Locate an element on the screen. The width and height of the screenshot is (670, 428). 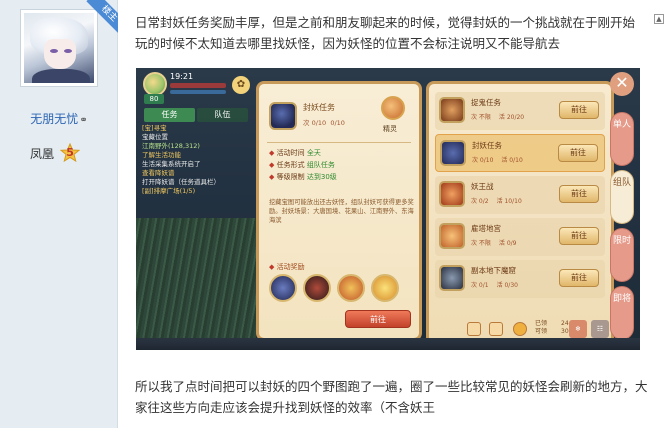
tab-solo: 单人 is located at coordinates (622, 139).